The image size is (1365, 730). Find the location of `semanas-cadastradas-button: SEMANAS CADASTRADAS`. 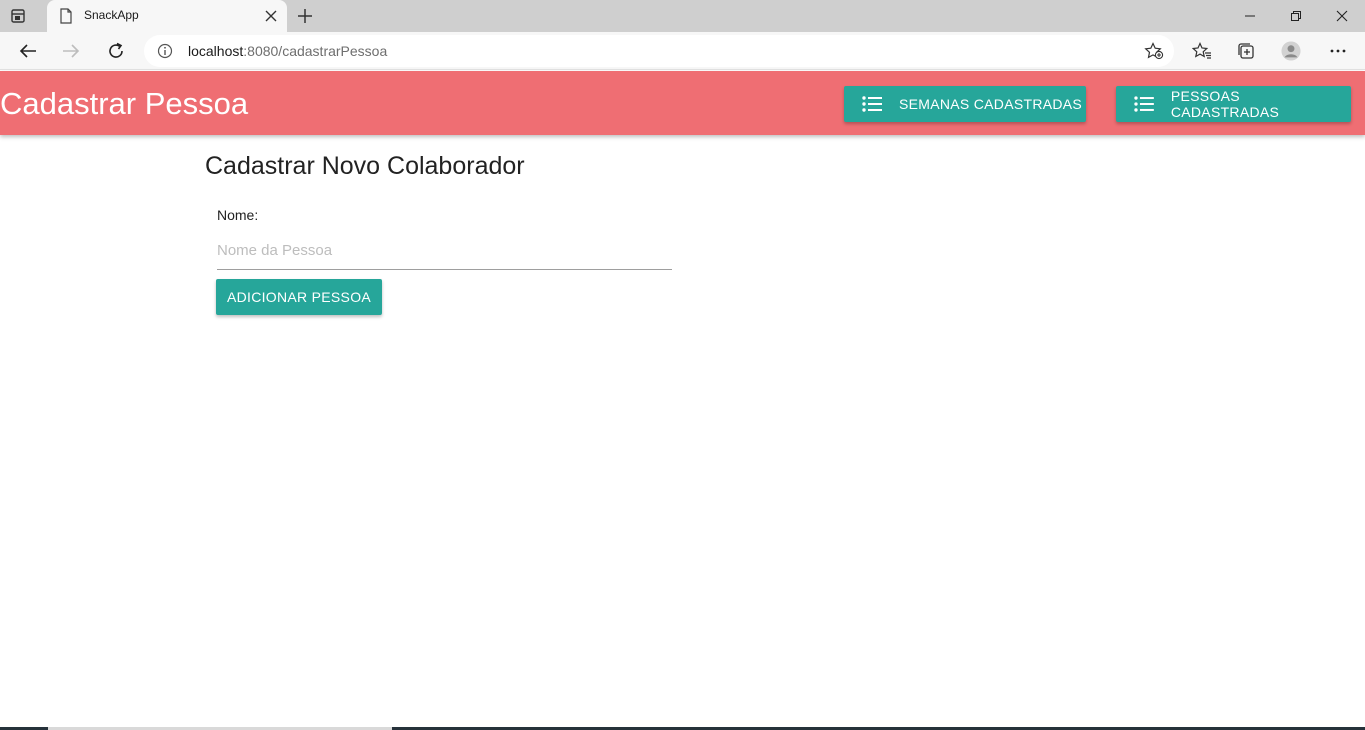

semanas-cadastradas-button: SEMANAS CADASTRADAS is located at coordinates (965, 104).